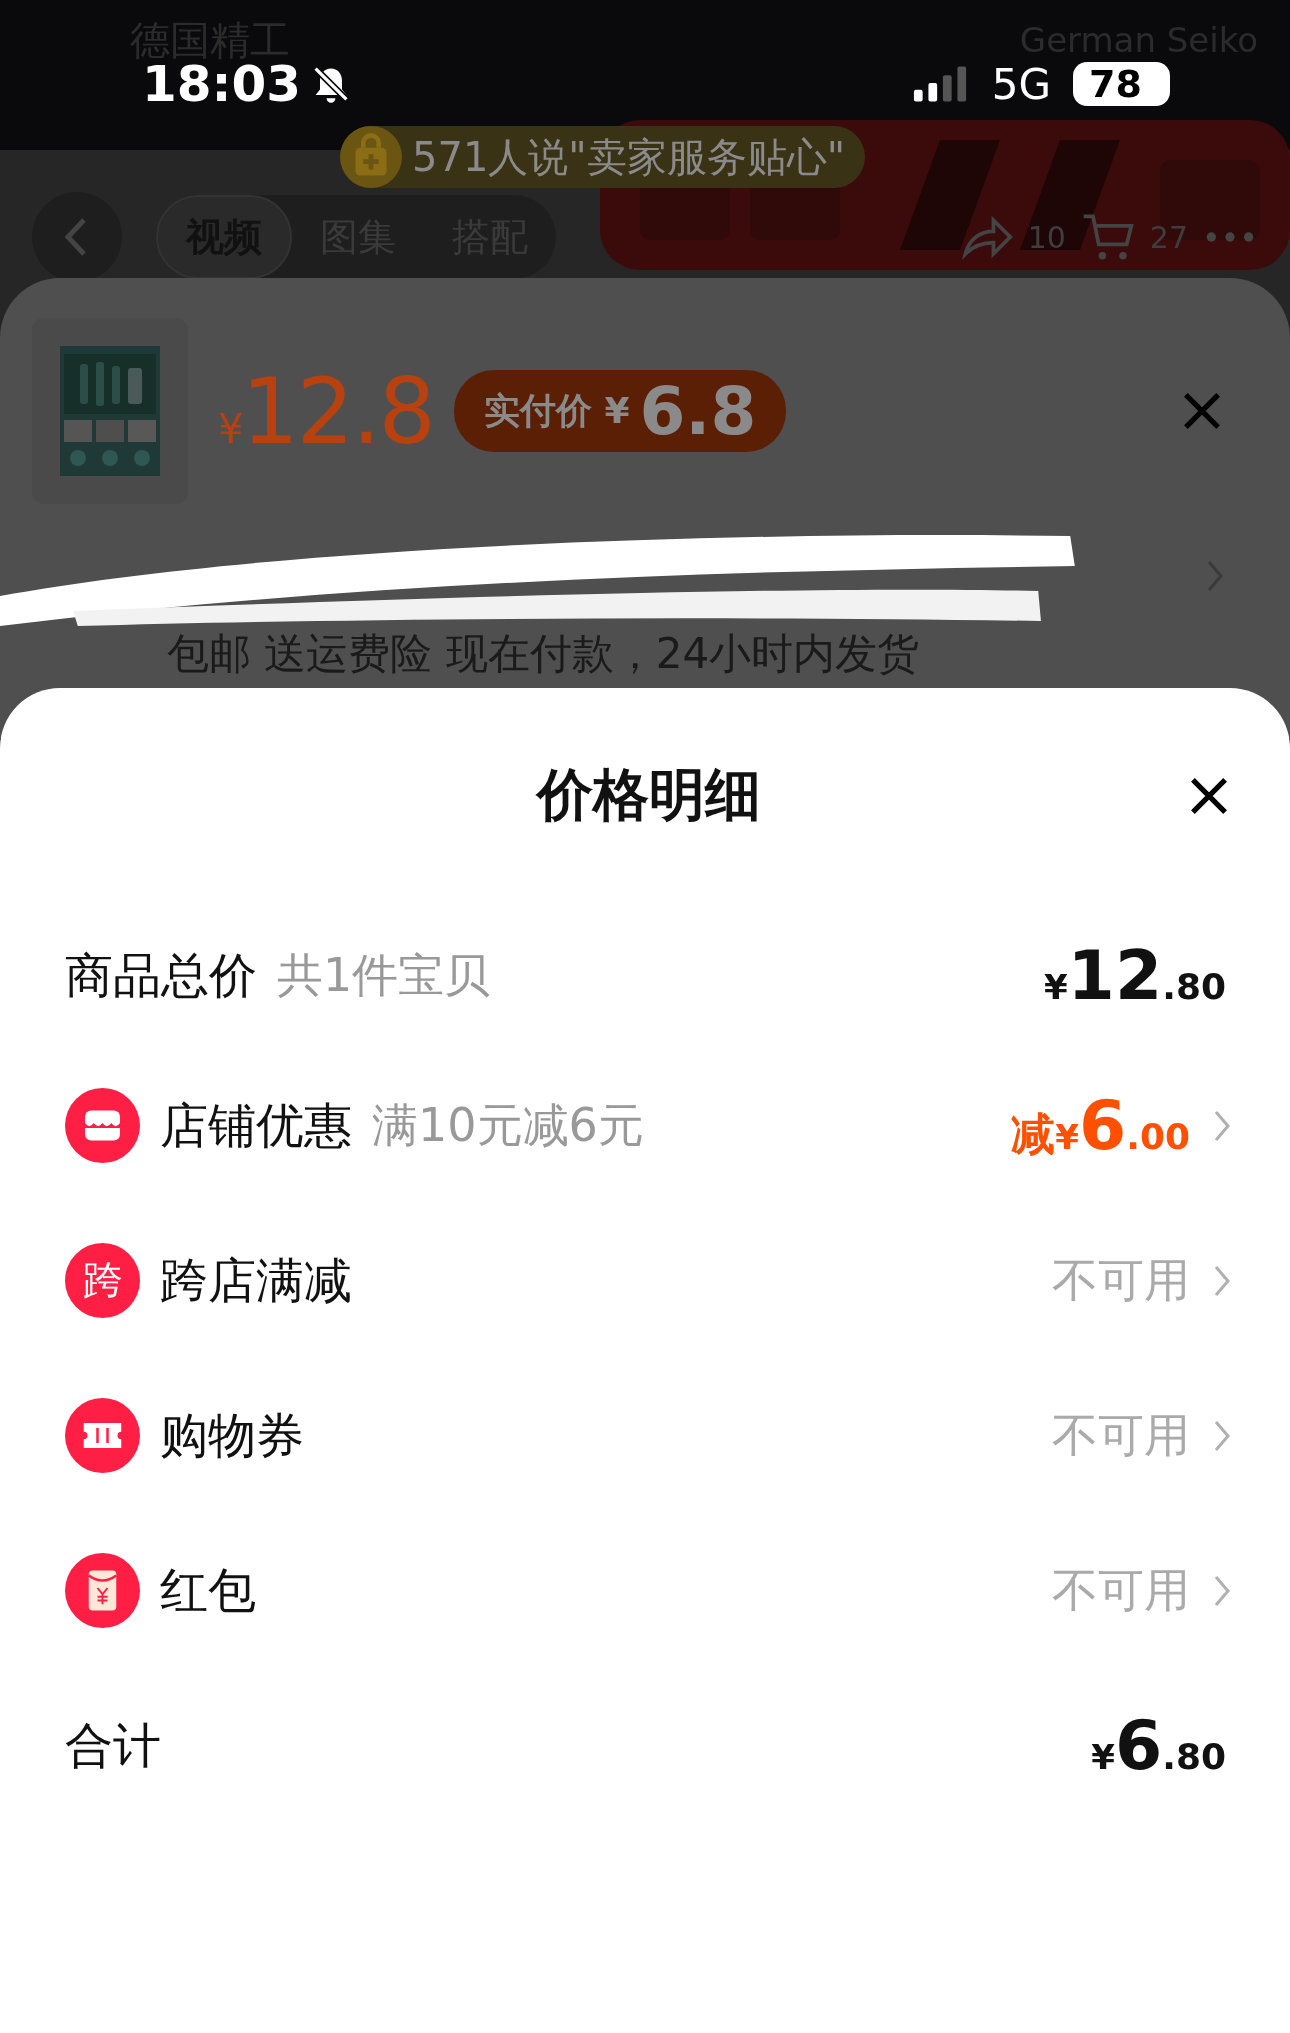 This screenshot has height=2033, width=1290. Describe the element at coordinates (371, 157) in the screenshot. I see `bag-icon` at that location.